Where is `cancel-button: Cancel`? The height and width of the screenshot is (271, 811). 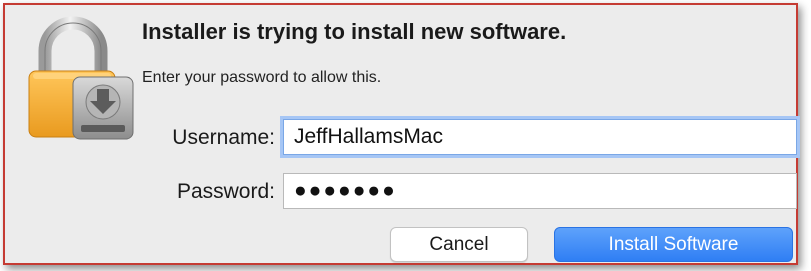
cancel-button: Cancel is located at coordinates (459, 244).